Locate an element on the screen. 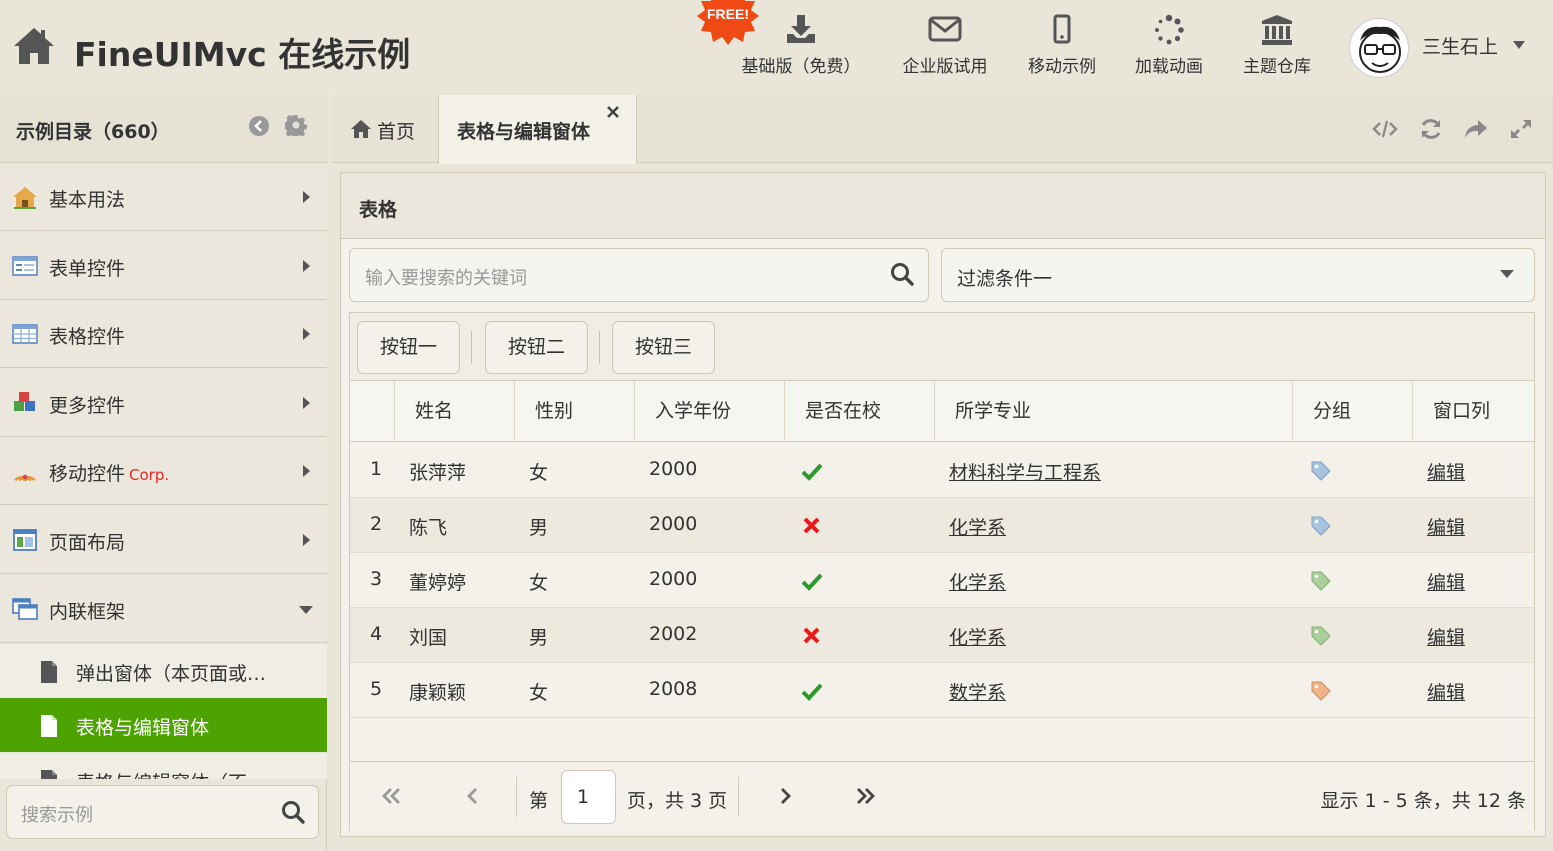 This screenshot has height=851, width=1553. table-row: 5 康颖颖 女 2008 数学系 编辑 is located at coordinates (942, 690).